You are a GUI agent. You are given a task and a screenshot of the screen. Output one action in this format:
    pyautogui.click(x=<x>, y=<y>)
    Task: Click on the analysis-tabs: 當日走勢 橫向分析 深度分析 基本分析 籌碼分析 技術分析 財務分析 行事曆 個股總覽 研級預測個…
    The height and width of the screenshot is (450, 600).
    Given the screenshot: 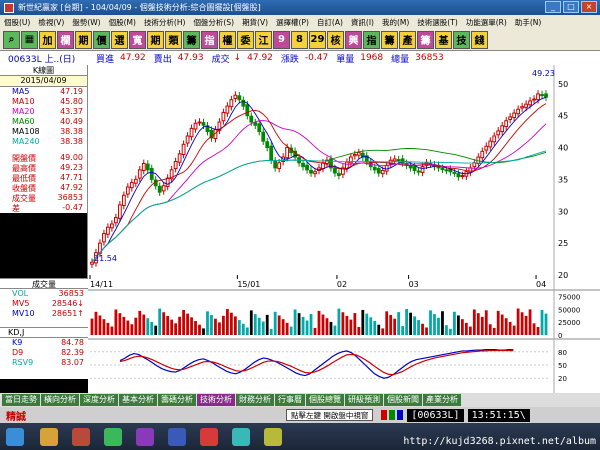 What is the action you would take?
    pyautogui.click(x=300, y=400)
    